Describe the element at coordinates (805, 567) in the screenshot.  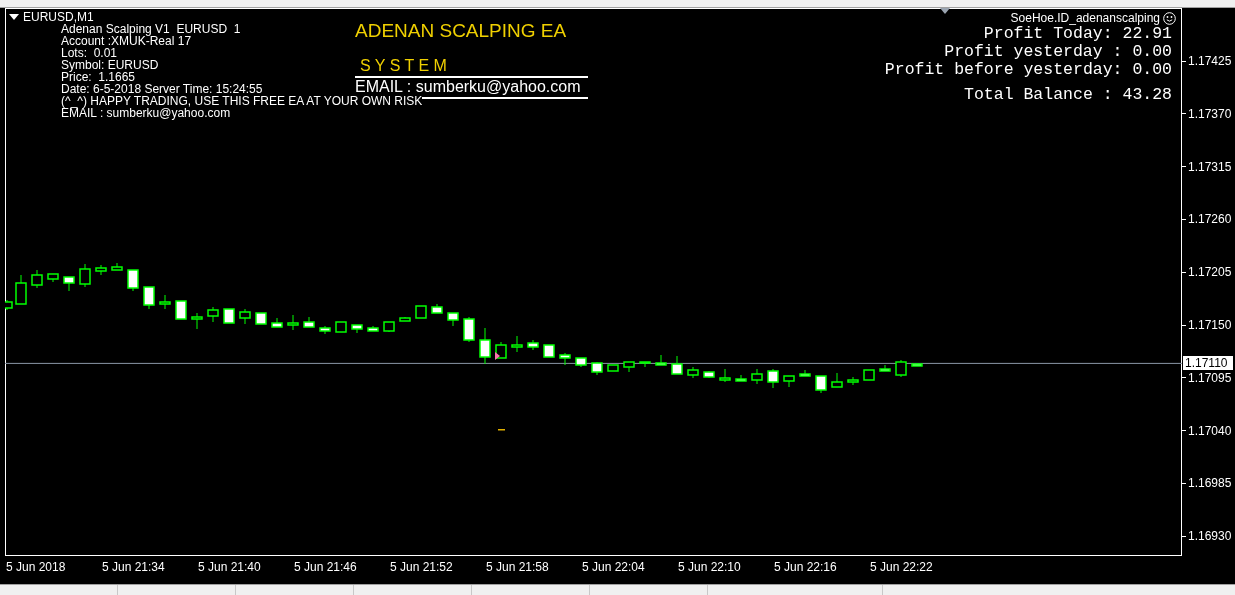
I see `time-label: 5 Jun 22:16` at that location.